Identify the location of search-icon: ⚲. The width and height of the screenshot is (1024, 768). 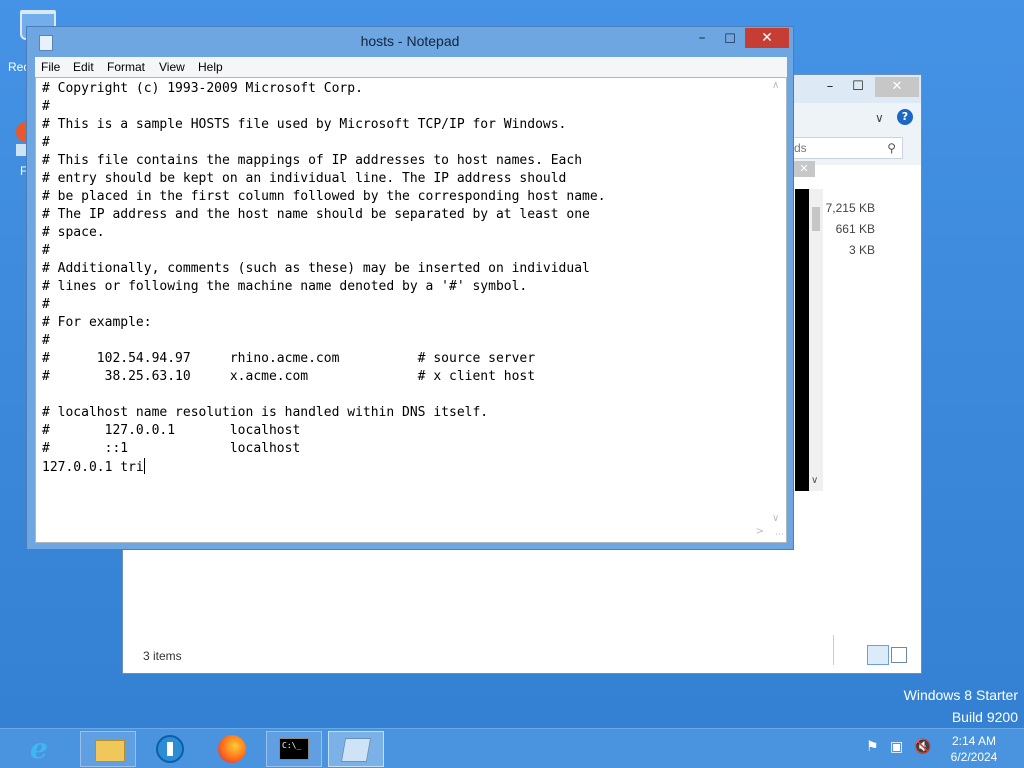
(891, 148).